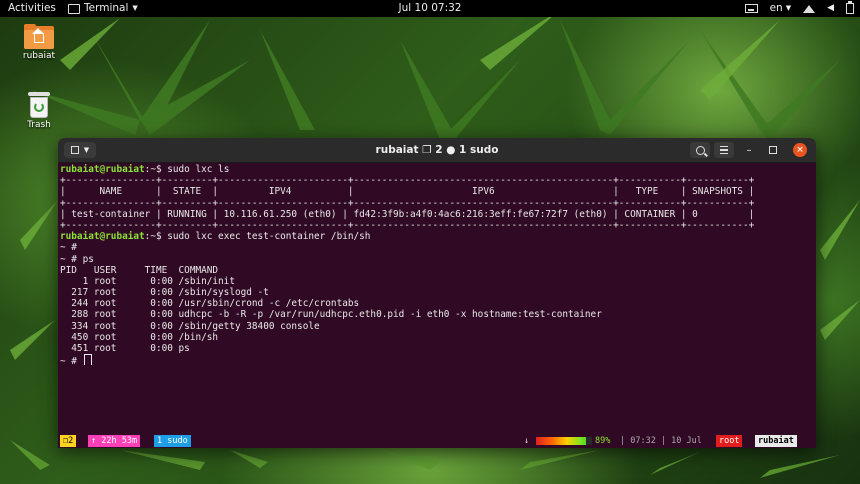  What do you see at coordinates (39, 105) in the screenshot?
I see `trash-icon` at bounding box center [39, 105].